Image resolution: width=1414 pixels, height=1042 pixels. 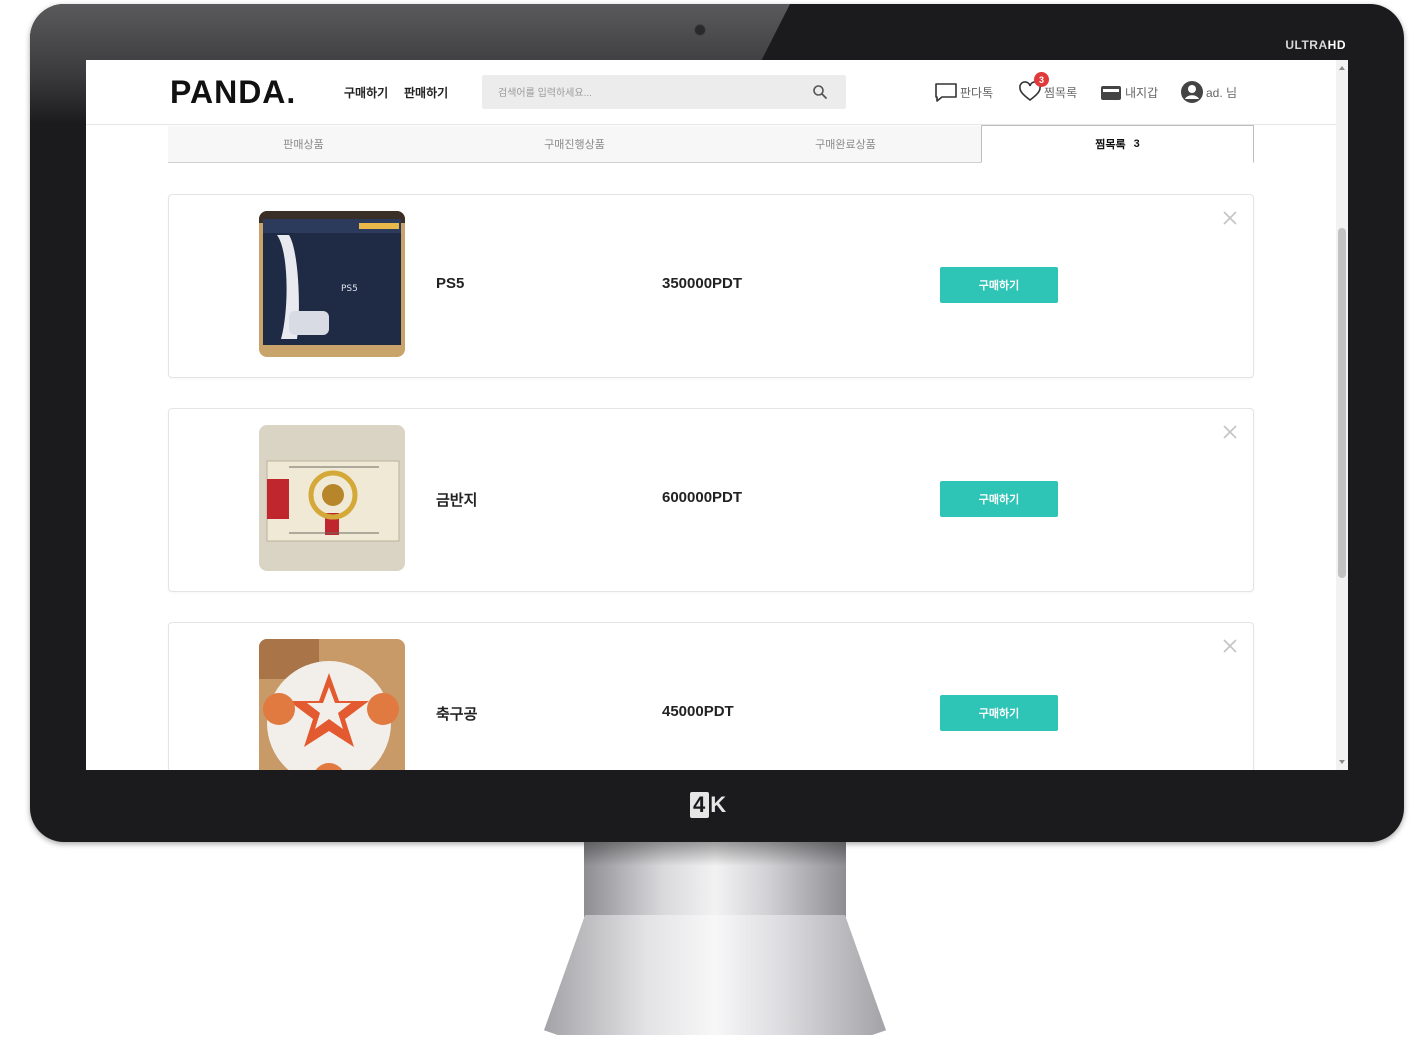 I want to click on header-wishlist: 3 찜목록, so click(x=1048, y=88).